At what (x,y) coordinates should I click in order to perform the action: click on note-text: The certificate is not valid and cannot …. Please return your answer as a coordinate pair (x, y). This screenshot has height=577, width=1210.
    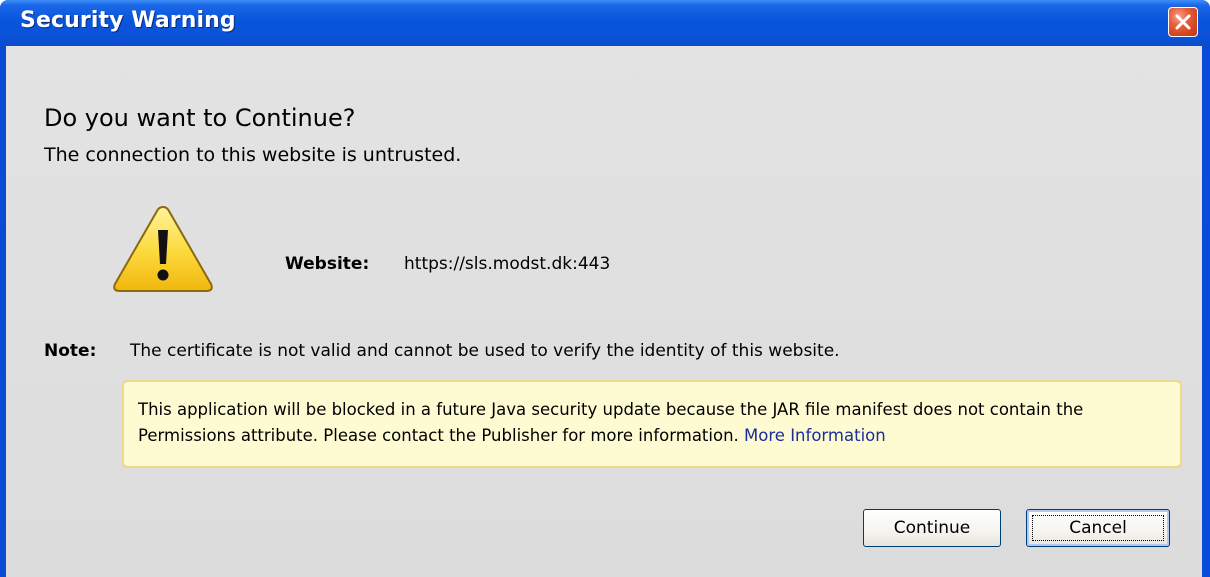
    Looking at the image, I should click on (485, 351).